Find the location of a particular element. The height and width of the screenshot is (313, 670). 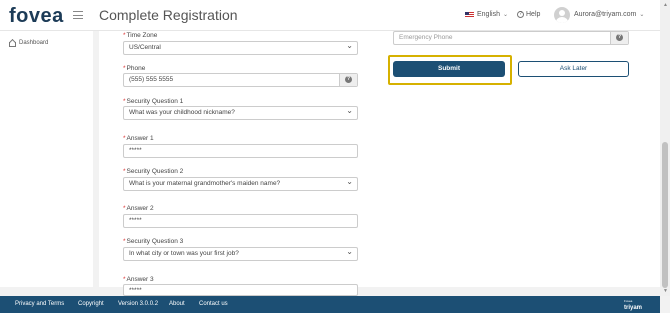

footer-link-about: About is located at coordinates (177, 304).